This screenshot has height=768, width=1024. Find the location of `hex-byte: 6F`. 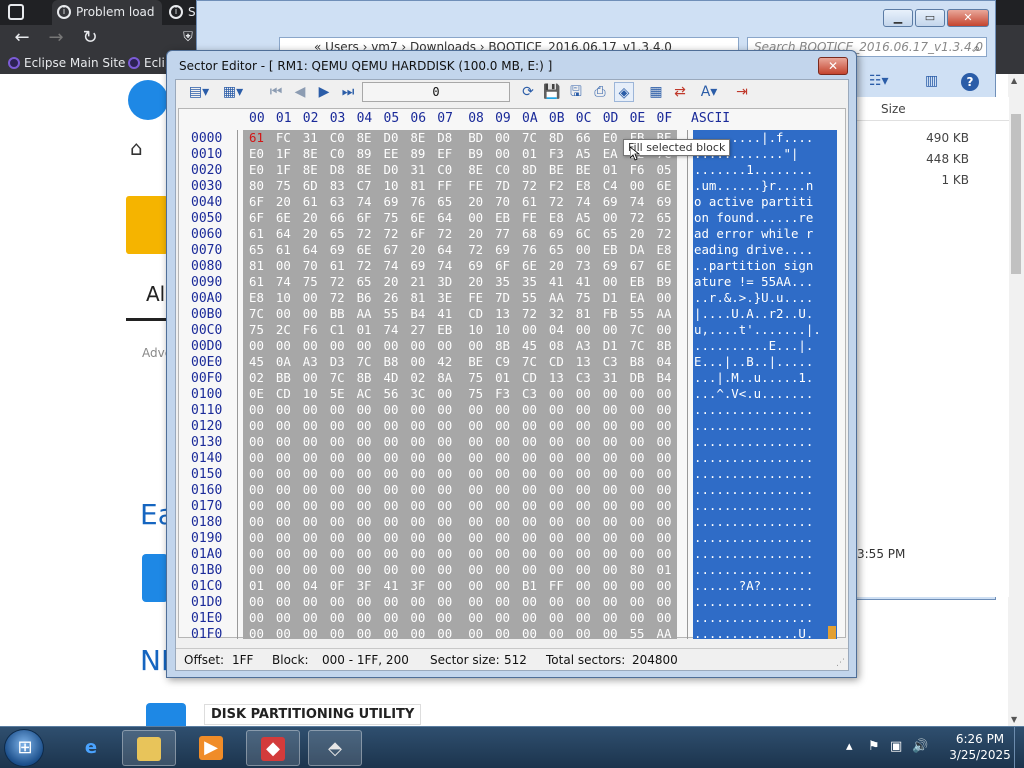

hex-byte: 6F is located at coordinates (256, 218).